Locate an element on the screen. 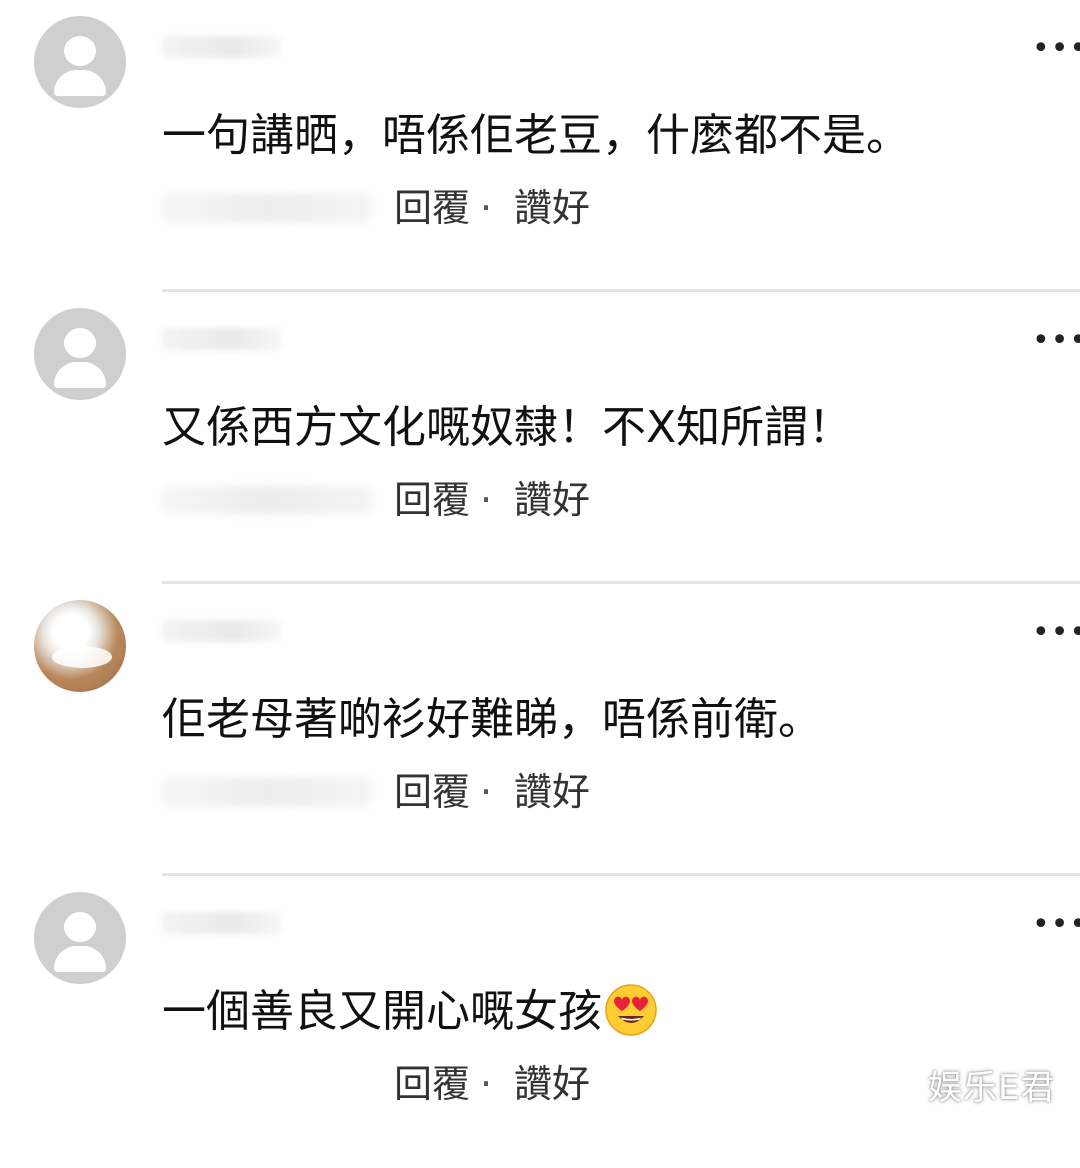 This screenshot has width=1080, height=1168. heart-eyes-emoji-icon is located at coordinates (631, 1010).